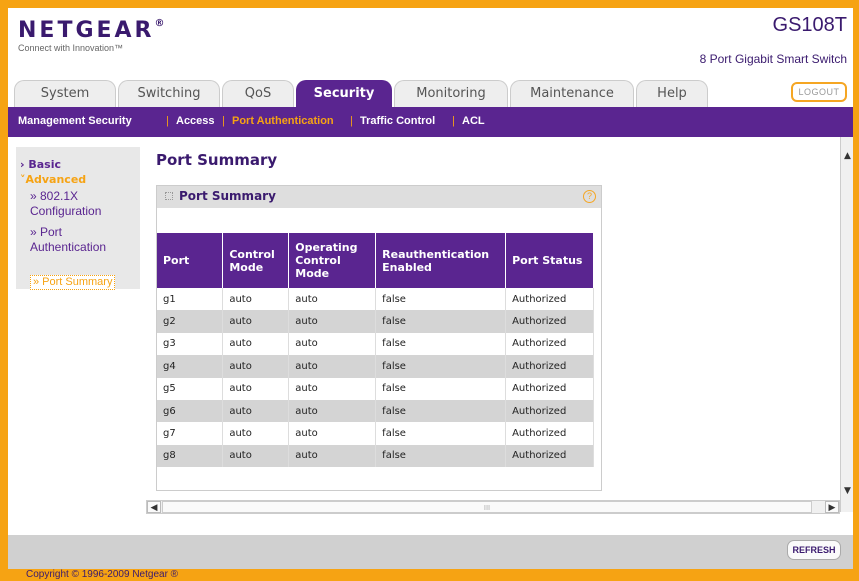  What do you see at coordinates (672, 93) in the screenshot?
I see `tab-help: Help` at bounding box center [672, 93].